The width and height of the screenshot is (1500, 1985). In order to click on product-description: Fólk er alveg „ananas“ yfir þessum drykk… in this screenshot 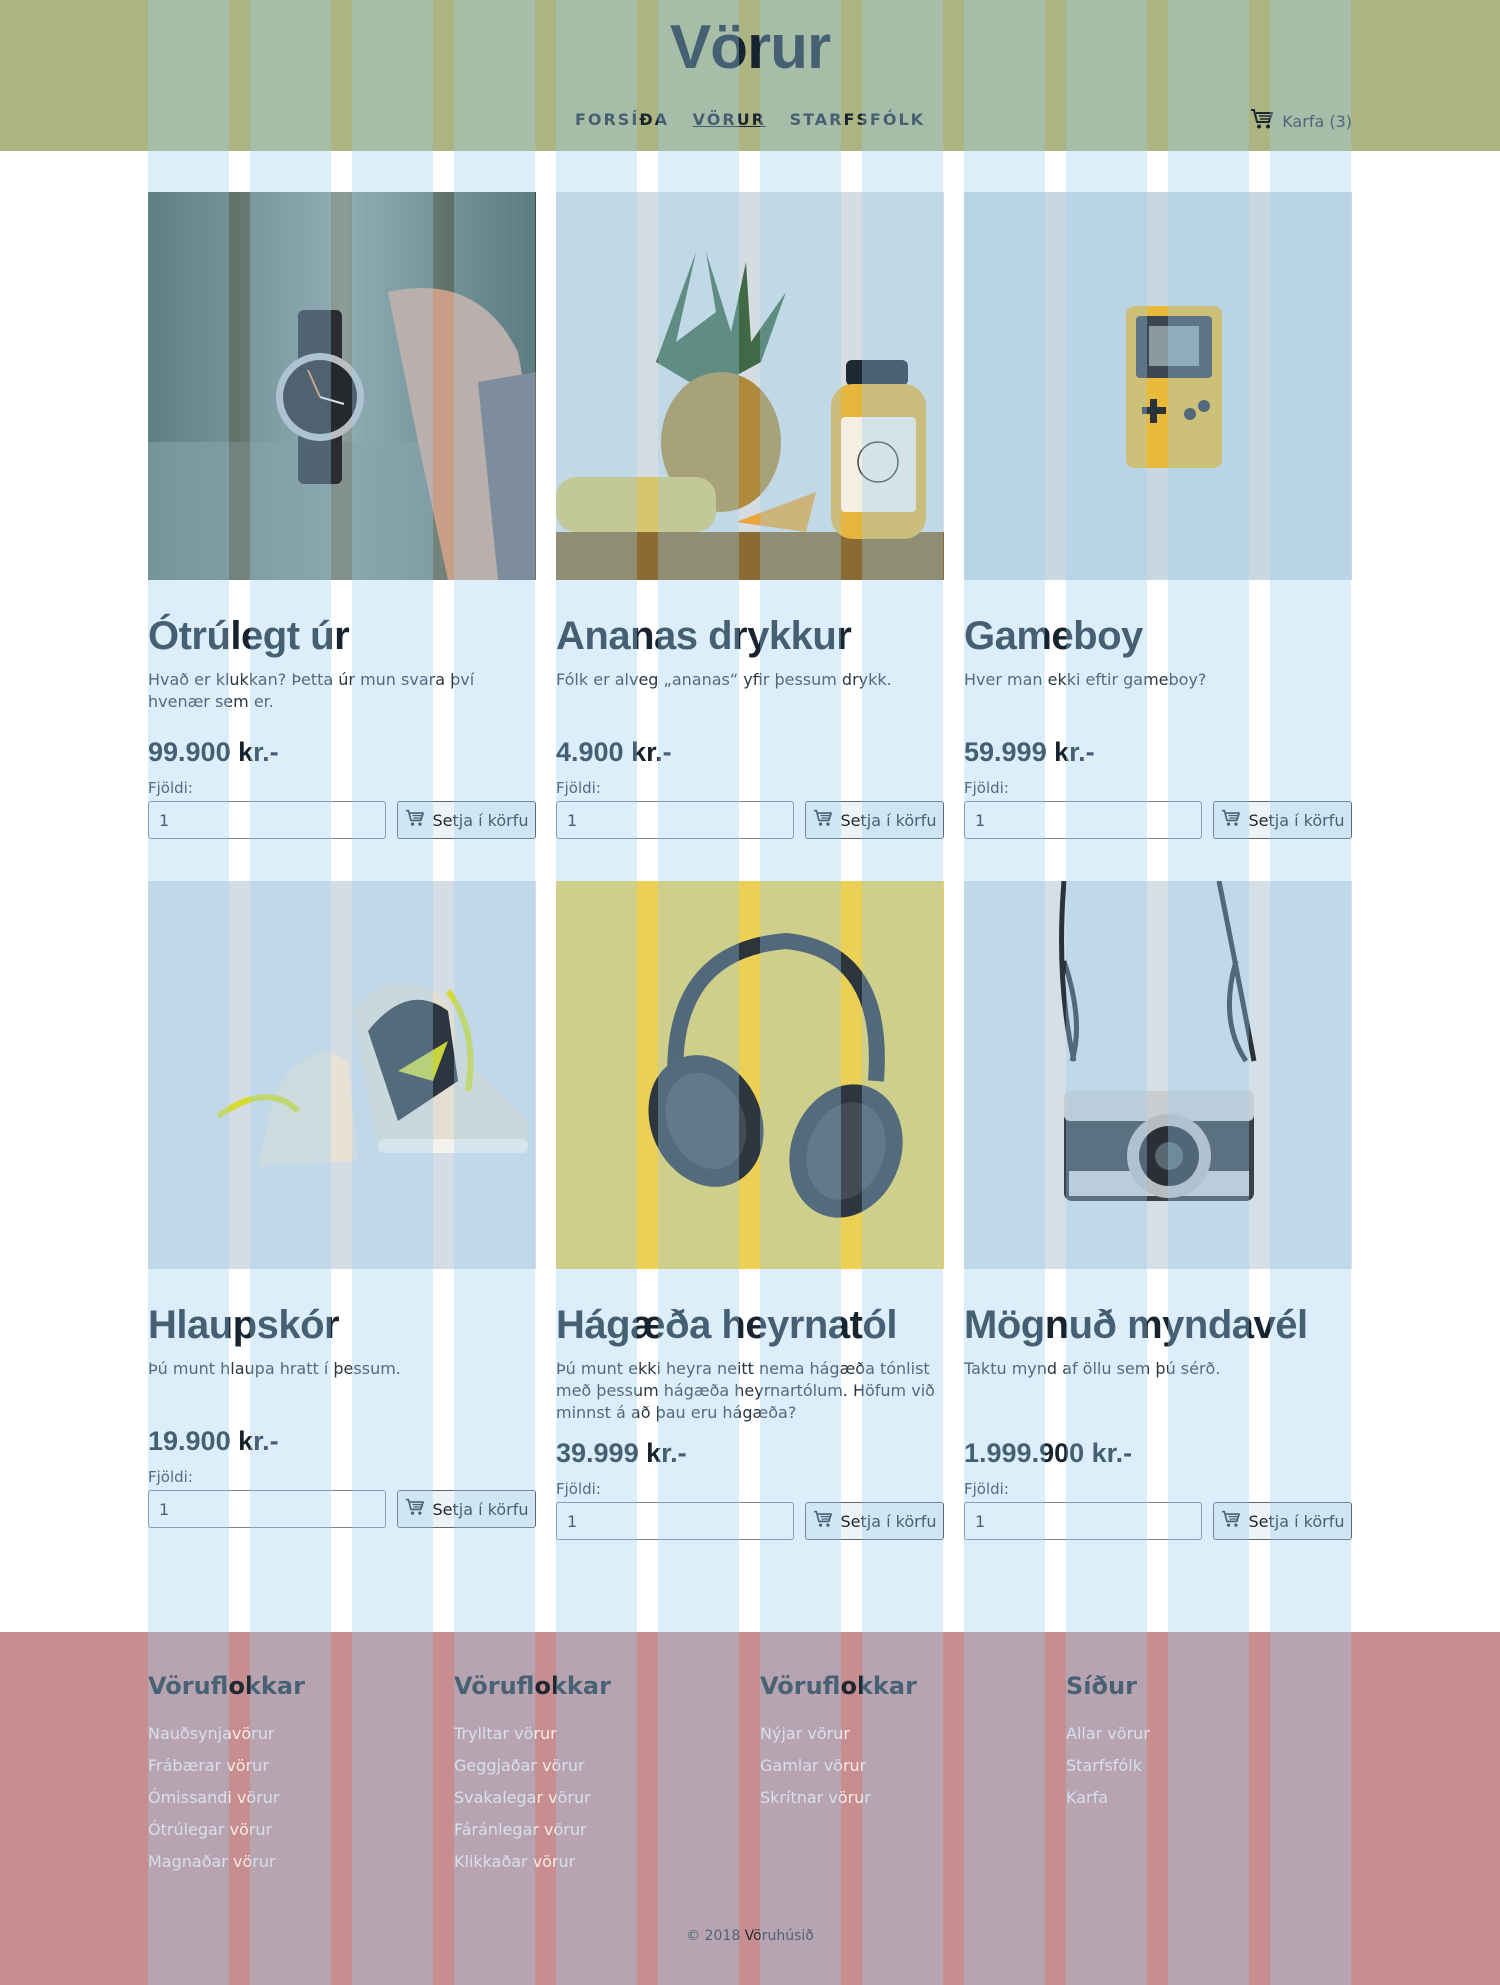, I will do `click(724, 679)`.